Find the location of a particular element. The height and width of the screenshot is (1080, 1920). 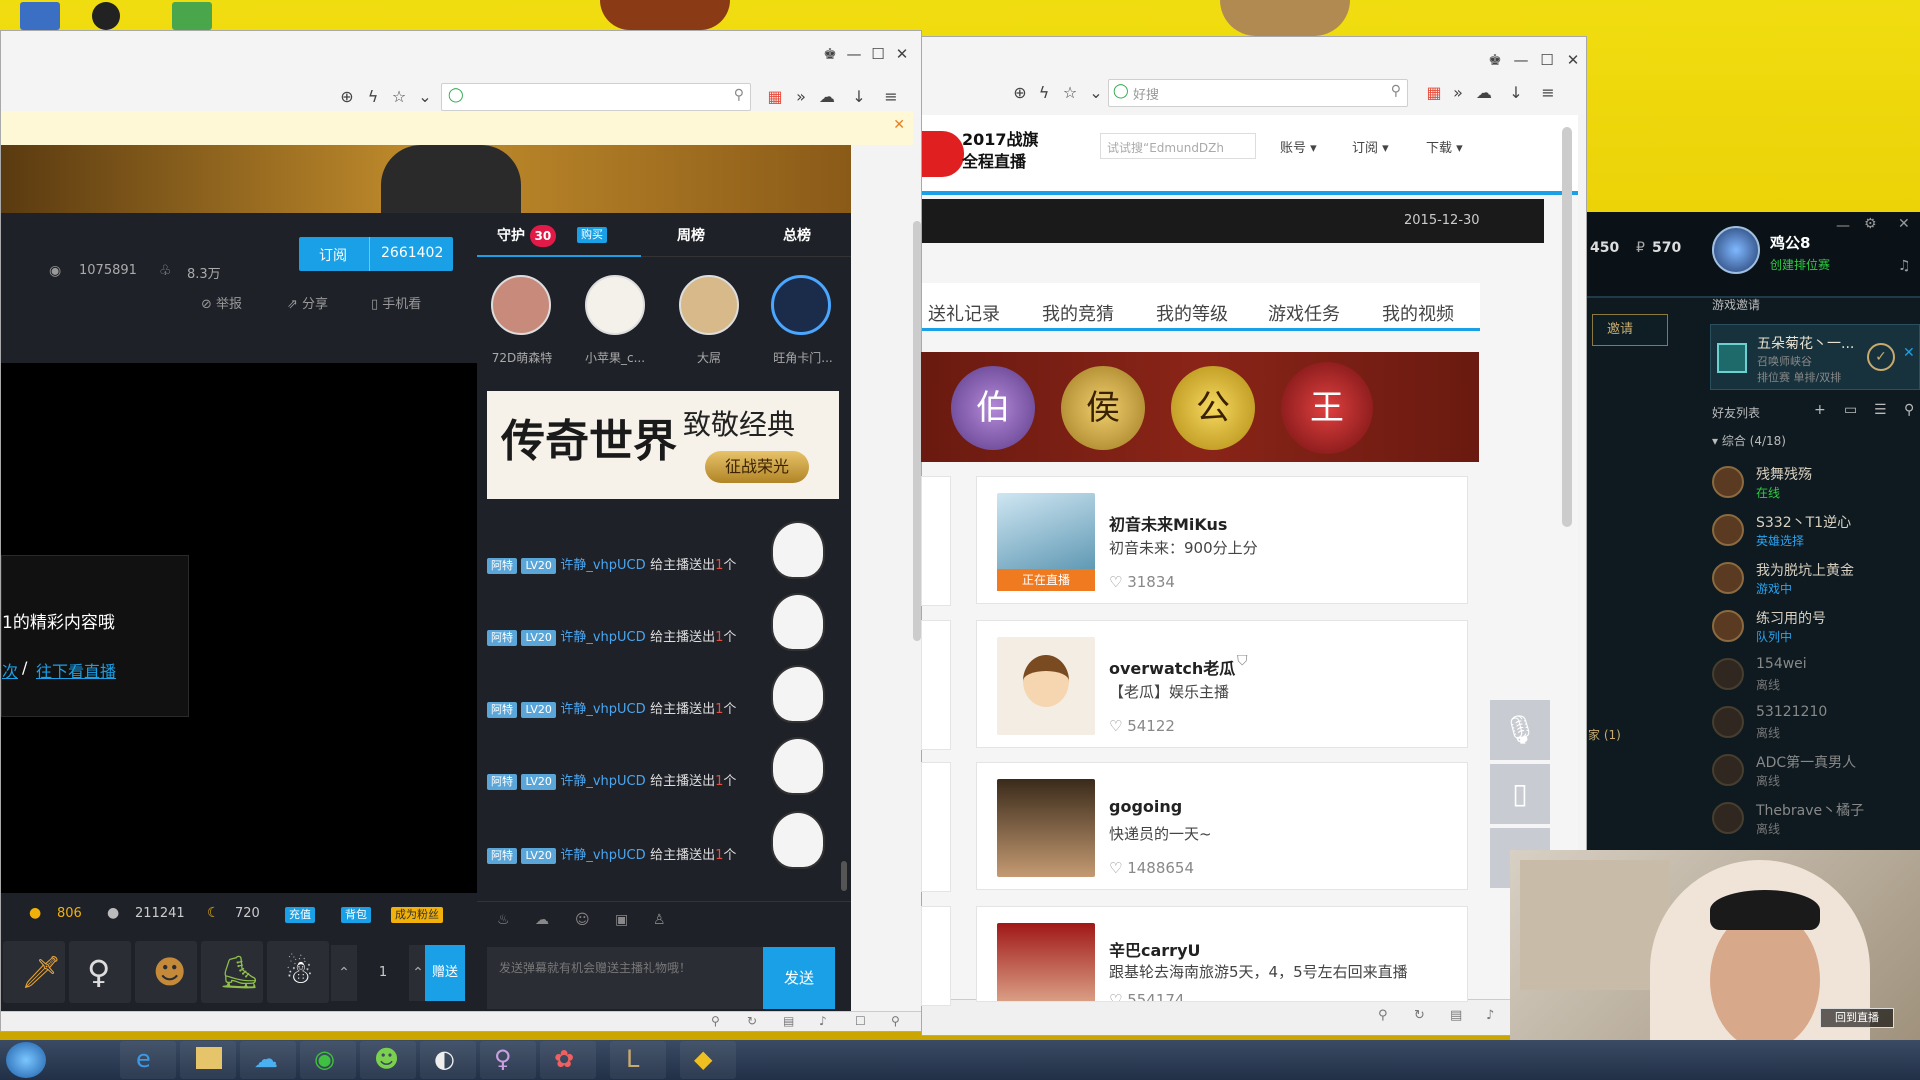

search-friends-icon: ⚲ is located at coordinates (1909, 410).